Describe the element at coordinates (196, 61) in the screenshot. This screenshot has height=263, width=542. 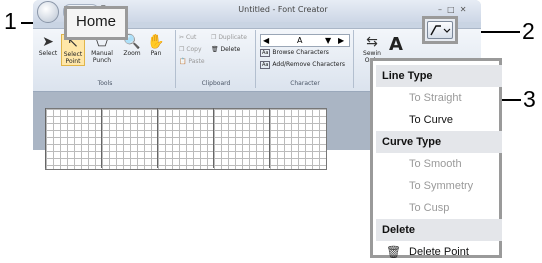
I see `paste-label: Paste` at that location.